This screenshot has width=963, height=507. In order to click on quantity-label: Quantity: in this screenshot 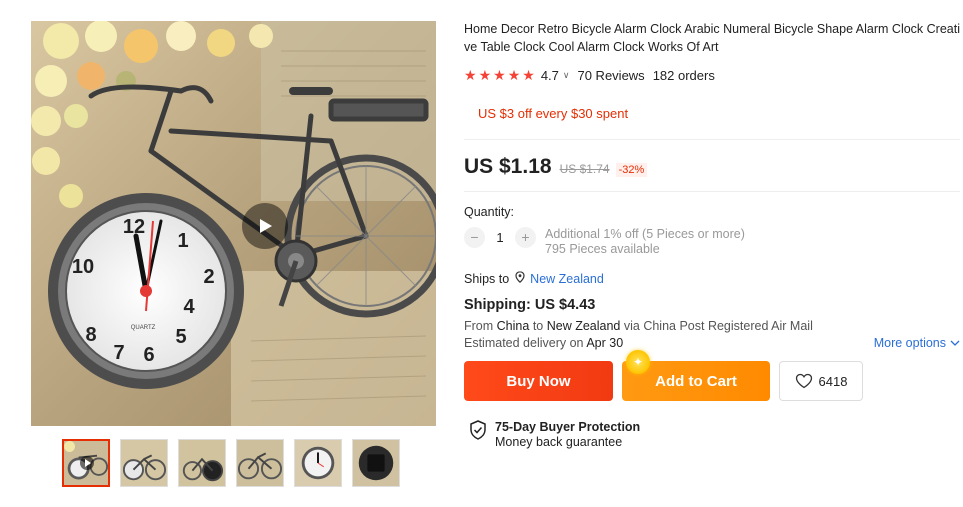, I will do `click(489, 212)`.